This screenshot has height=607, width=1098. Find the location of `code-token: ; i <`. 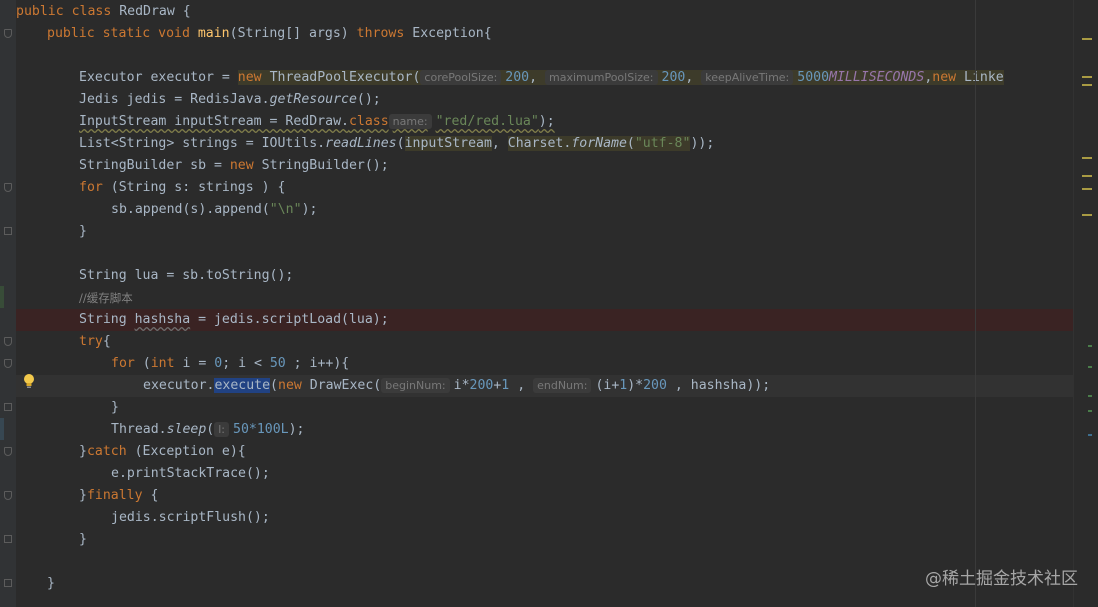

code-token: ; i < is located at coordinates (246, 363).